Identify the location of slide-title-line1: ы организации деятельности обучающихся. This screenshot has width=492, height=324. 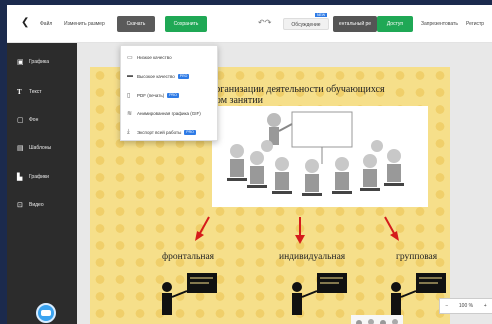
(293, 89).